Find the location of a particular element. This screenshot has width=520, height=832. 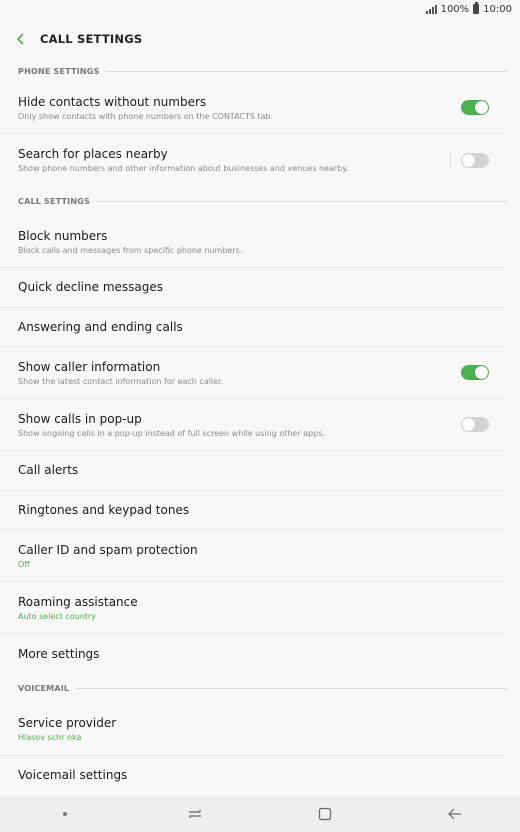

back-arrow-icon is located at coordinates (454, 814).